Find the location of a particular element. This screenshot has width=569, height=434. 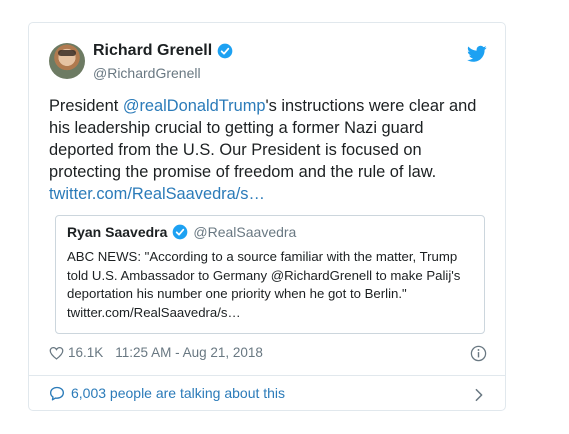

info-icon is located at coordinates (478, 353).